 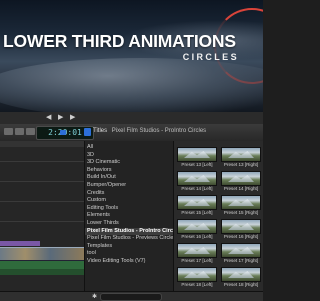 What do you see at coordinates (241, 212) in the screenshot?
I see `thumbnail-caption: Preset 15 [Right]` at bounding box center [241, 212].